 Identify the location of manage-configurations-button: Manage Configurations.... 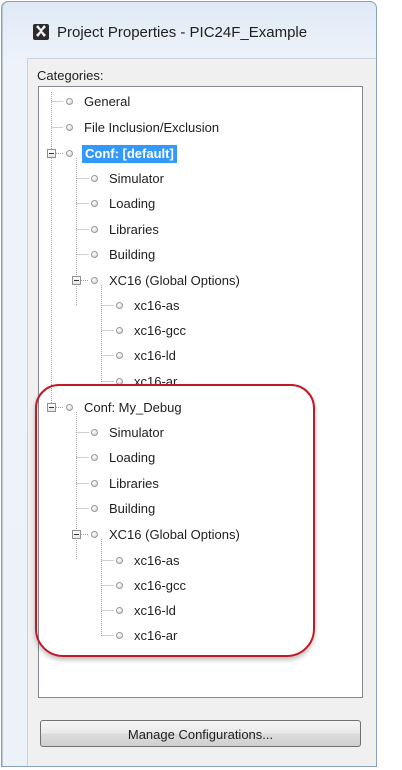
(200, 733).